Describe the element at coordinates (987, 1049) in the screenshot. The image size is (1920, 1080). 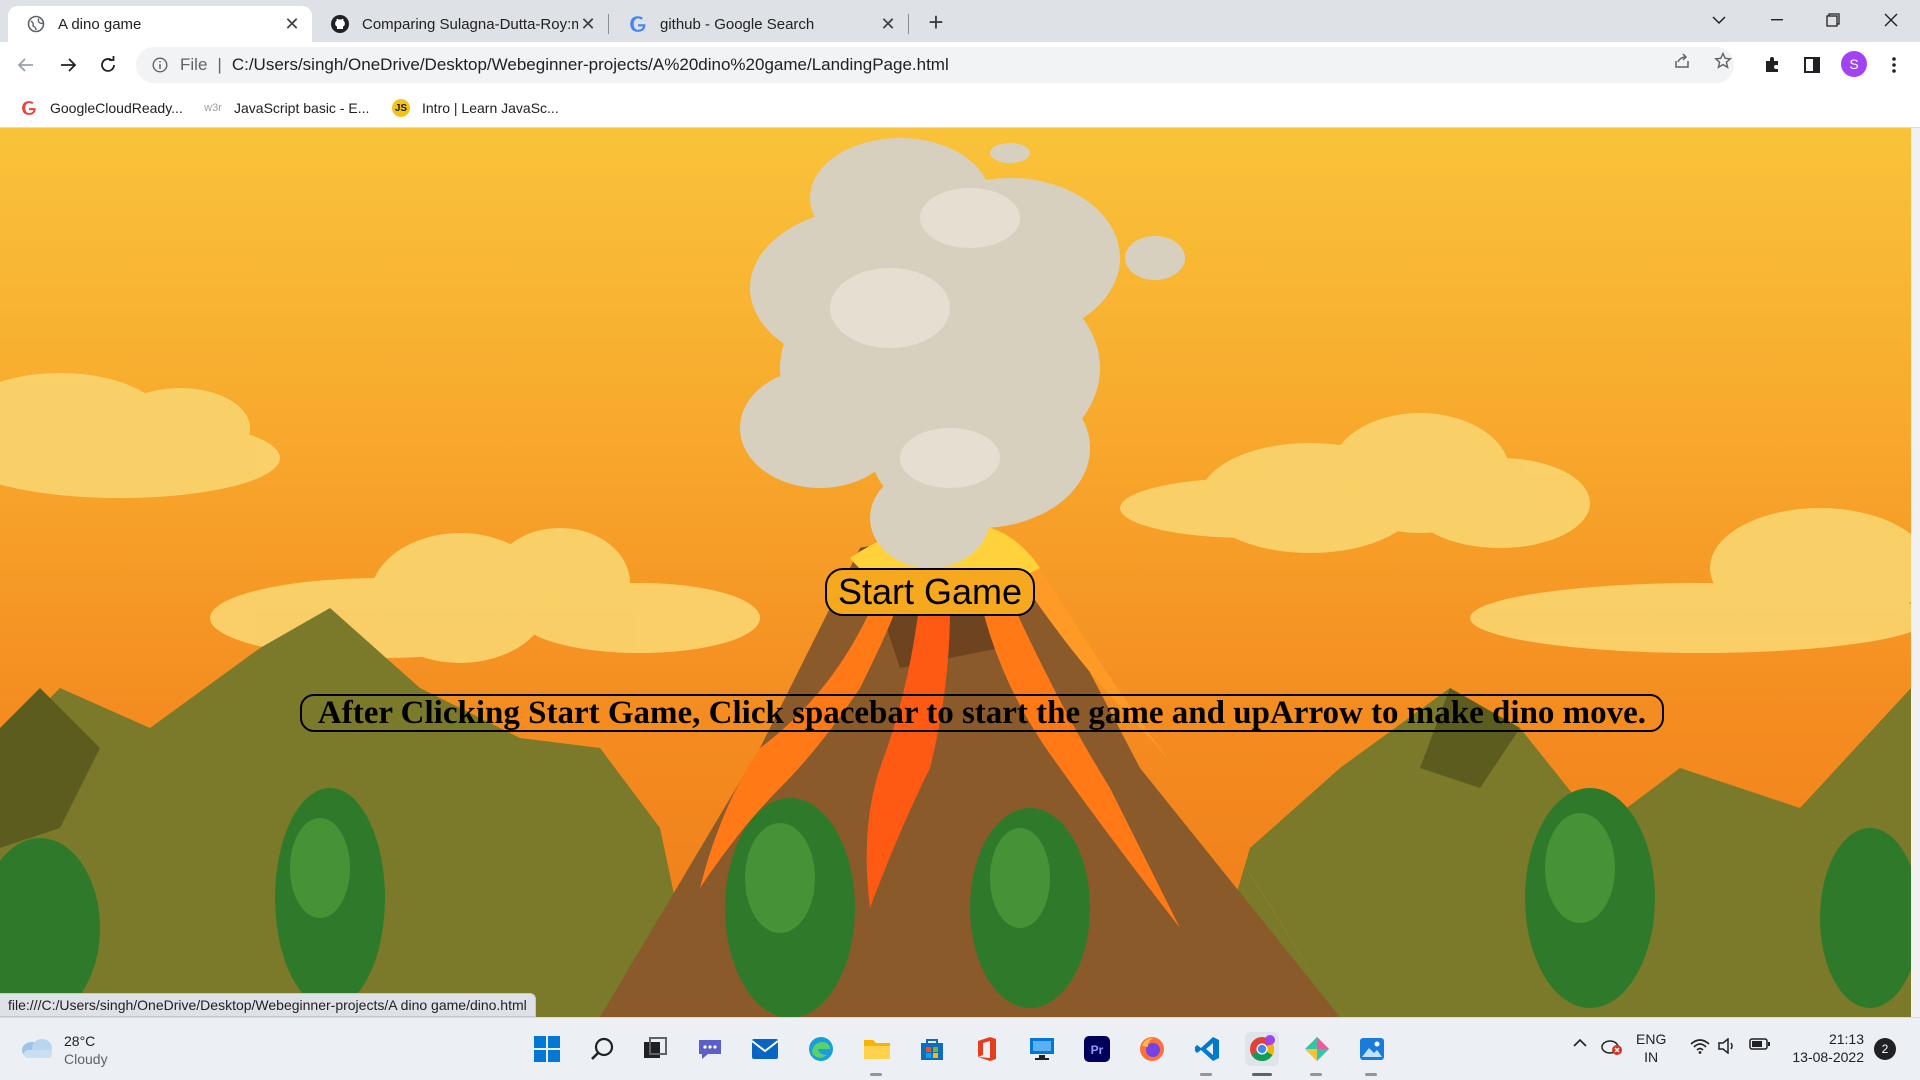
I see `office-icon` at that location.